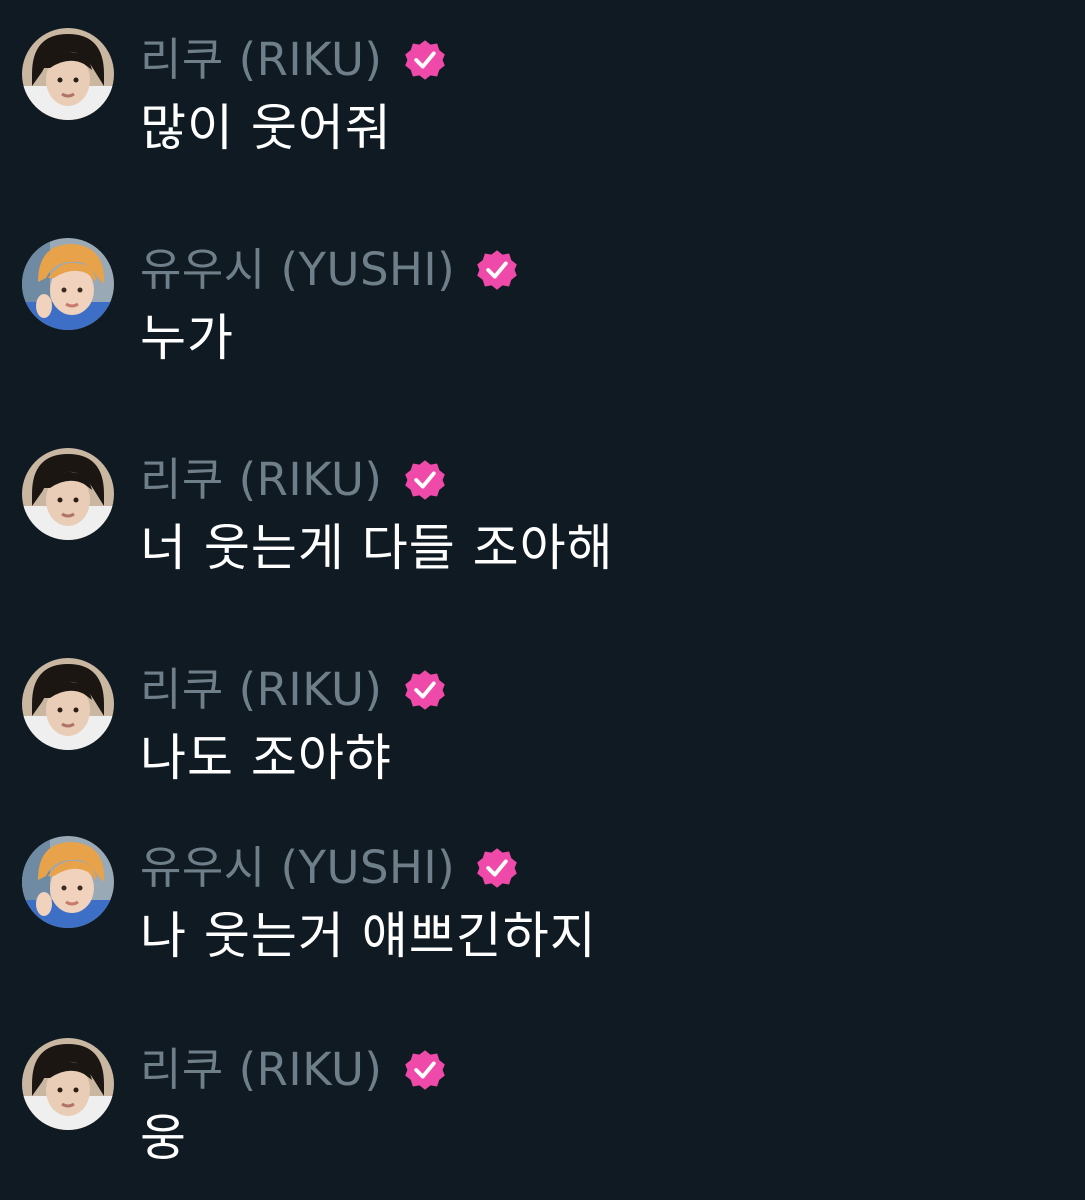 Image resolution: width=1085 pixels, height=1200 pixels. I want to click on message-text: 나 웃는거 얘쁘긴하지, so click(368, 936).